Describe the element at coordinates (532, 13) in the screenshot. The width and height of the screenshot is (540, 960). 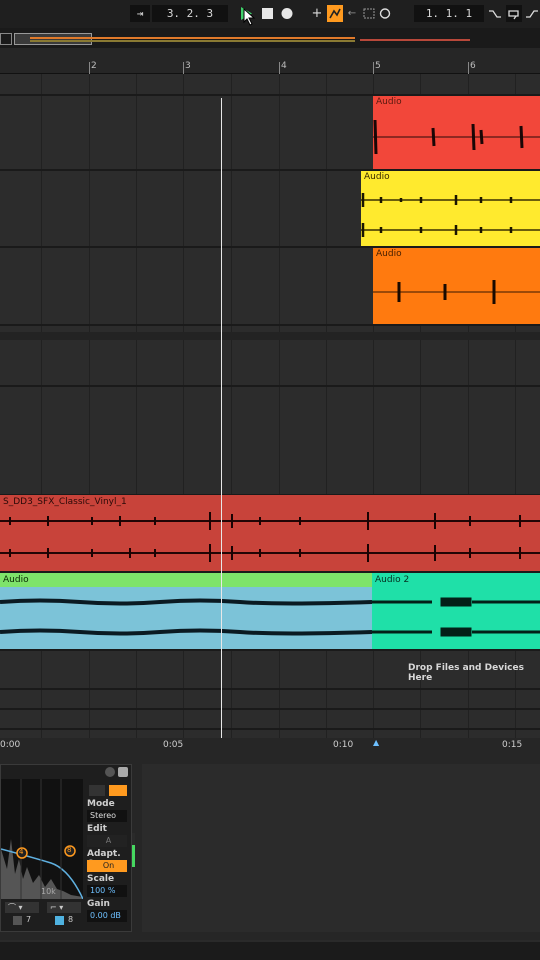
I see `punch-out-icon` at that location.